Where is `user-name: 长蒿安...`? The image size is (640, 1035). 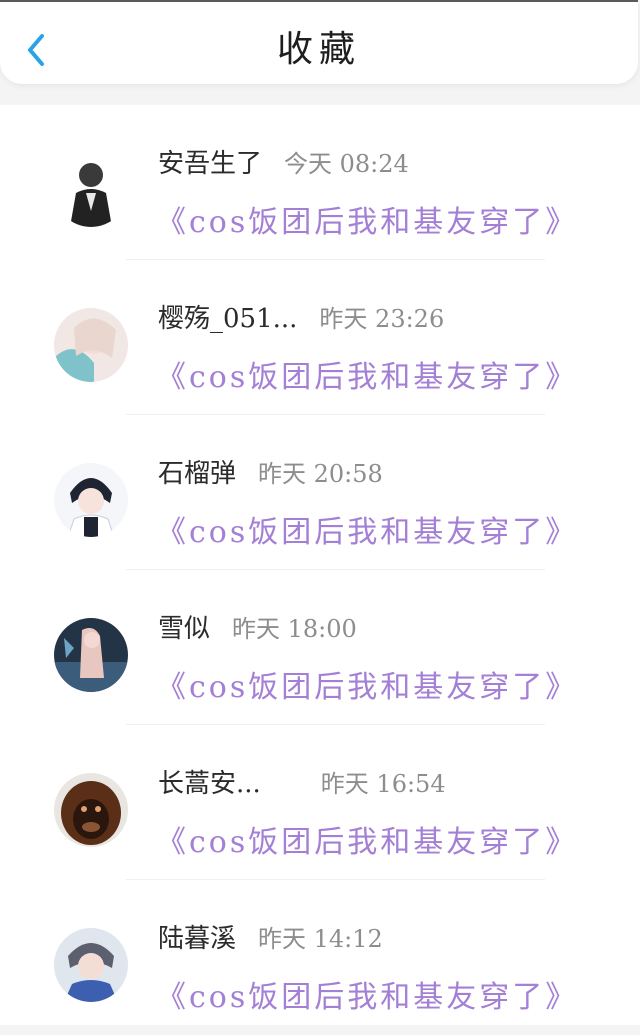
user-name: 长蒿安... is located at coordinates (209, 784).